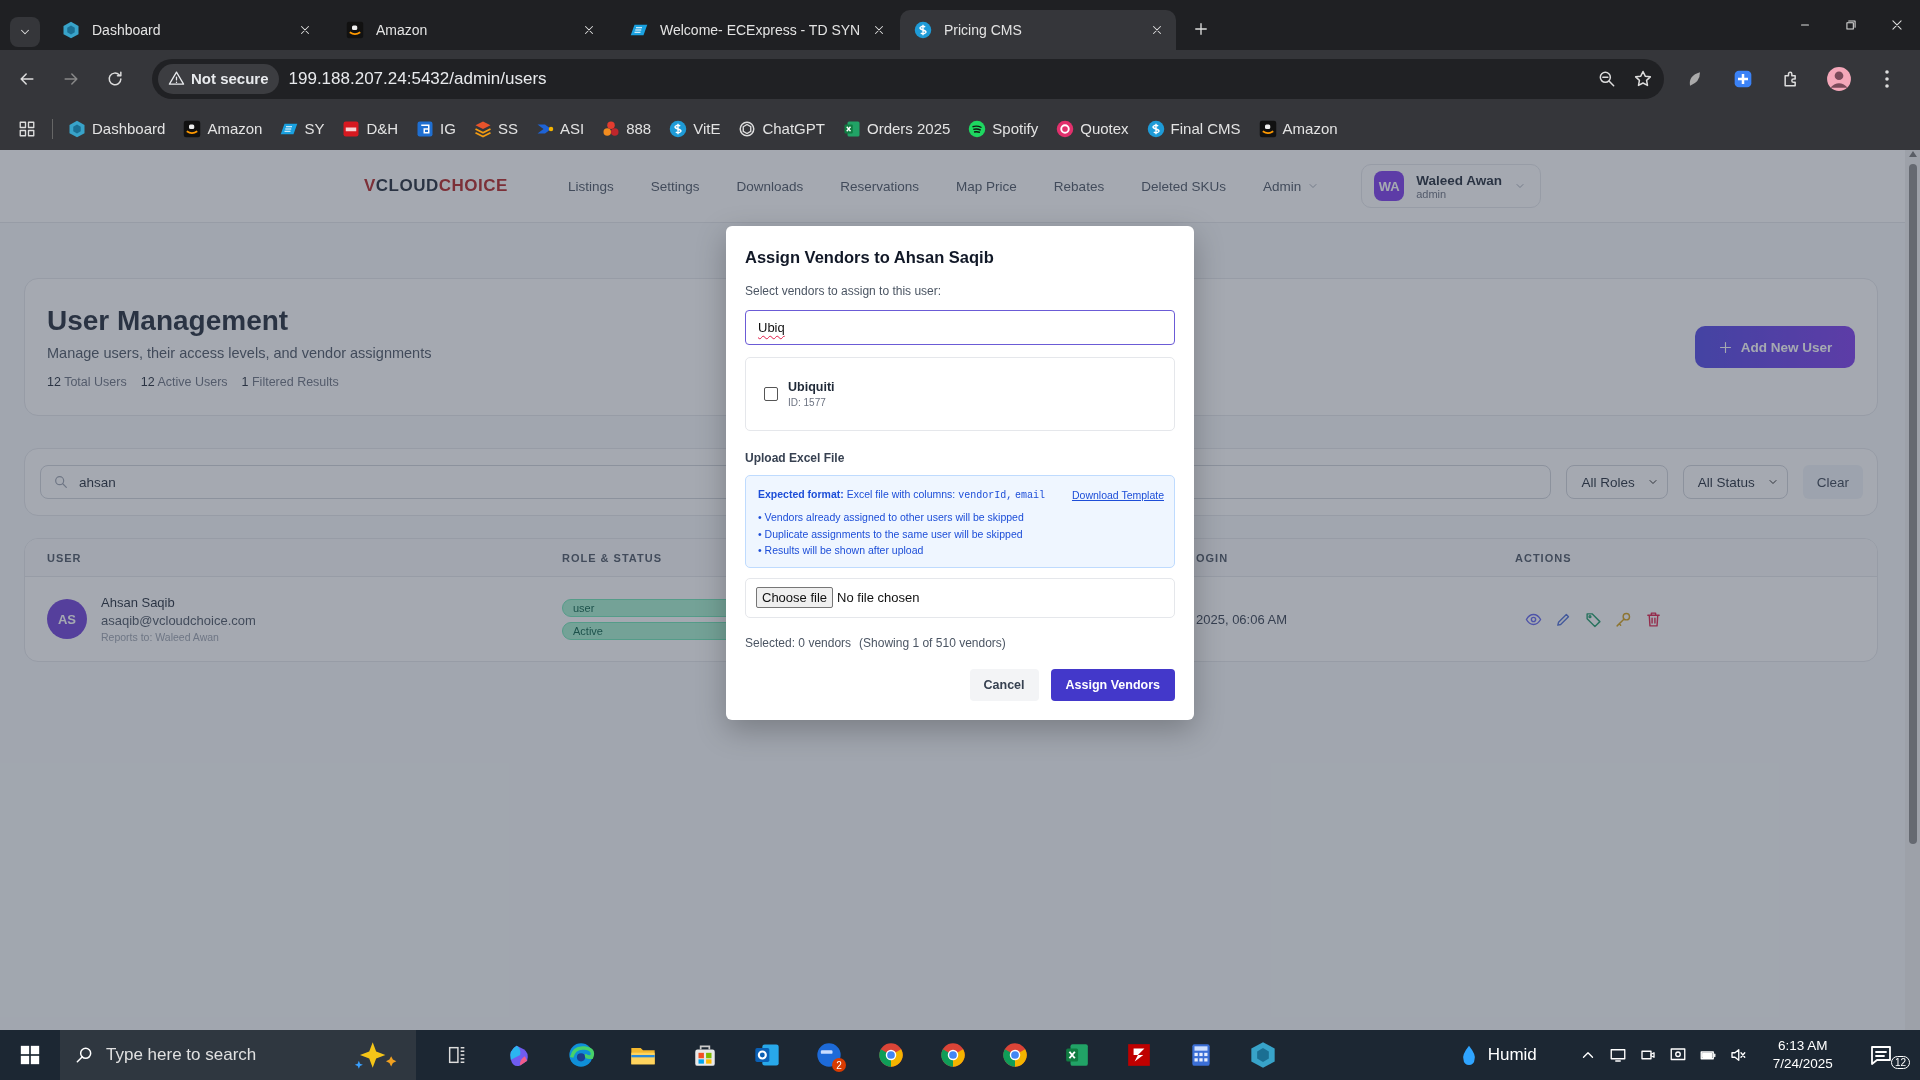  Describe the element at coordinates (590, 186) in the screenshot. I see `nav-link: Listings` at that location.